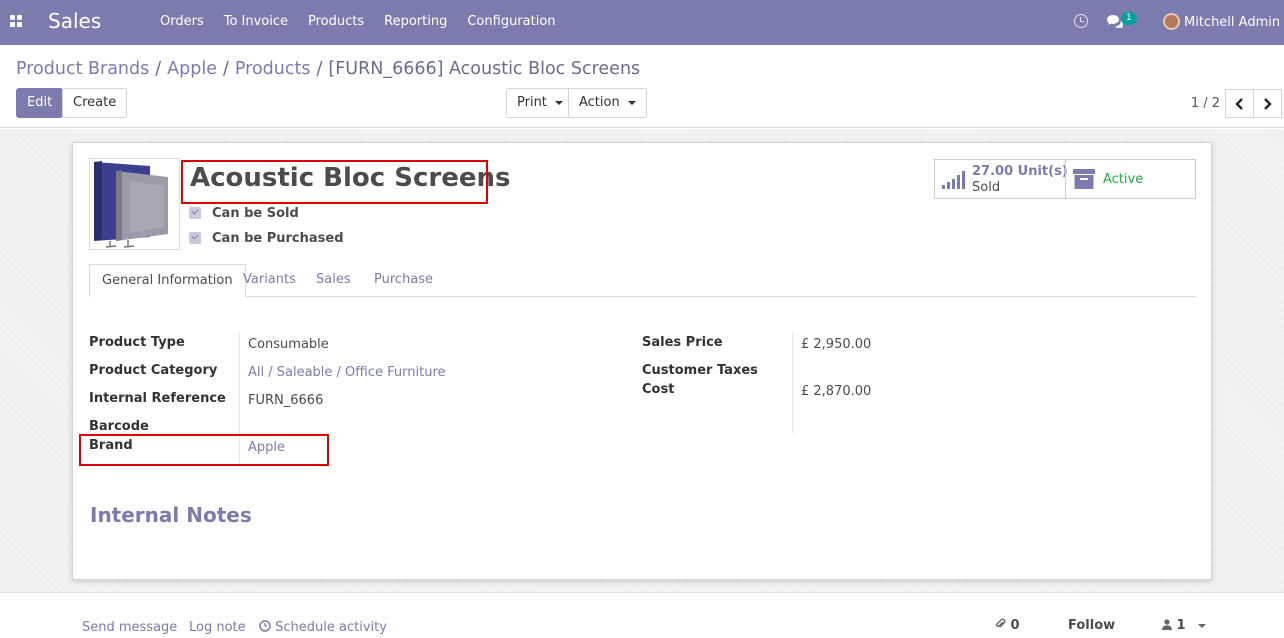  Describe the element at coordinates (157, 398) in the screenshot. I see `internal-reference-label: Internal Reference` at that location.